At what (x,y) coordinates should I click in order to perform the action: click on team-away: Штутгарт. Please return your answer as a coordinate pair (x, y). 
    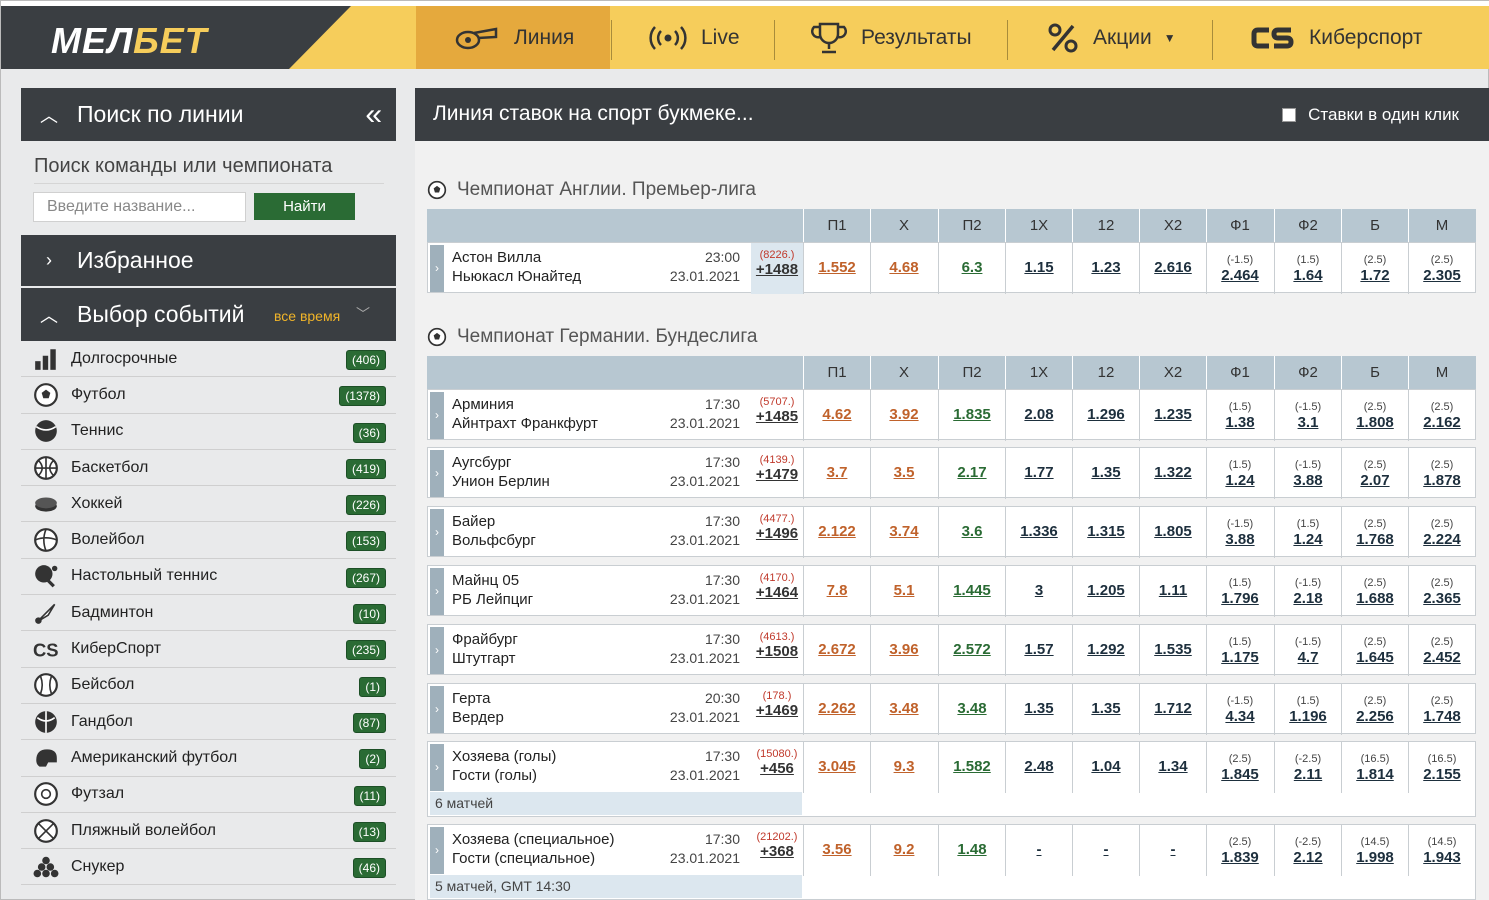
    Looking at the image, I should click on (484, 658).